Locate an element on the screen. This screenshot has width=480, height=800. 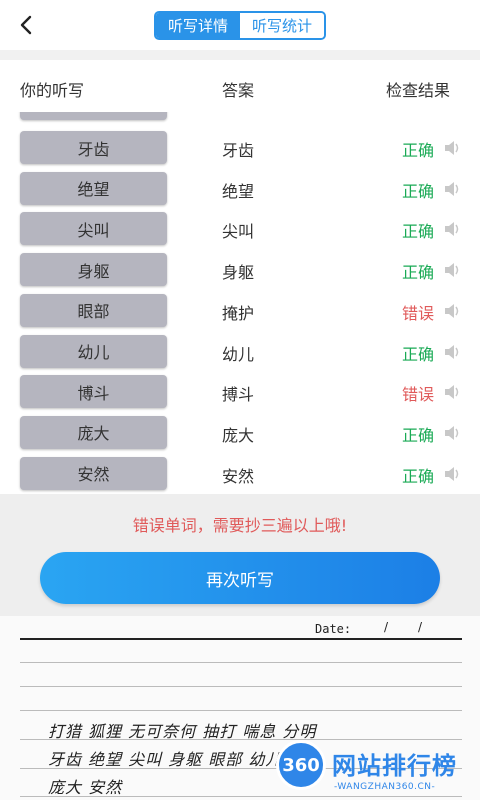
list-item: 庞大 庞大 正确 is located at coordinates (240, 432).